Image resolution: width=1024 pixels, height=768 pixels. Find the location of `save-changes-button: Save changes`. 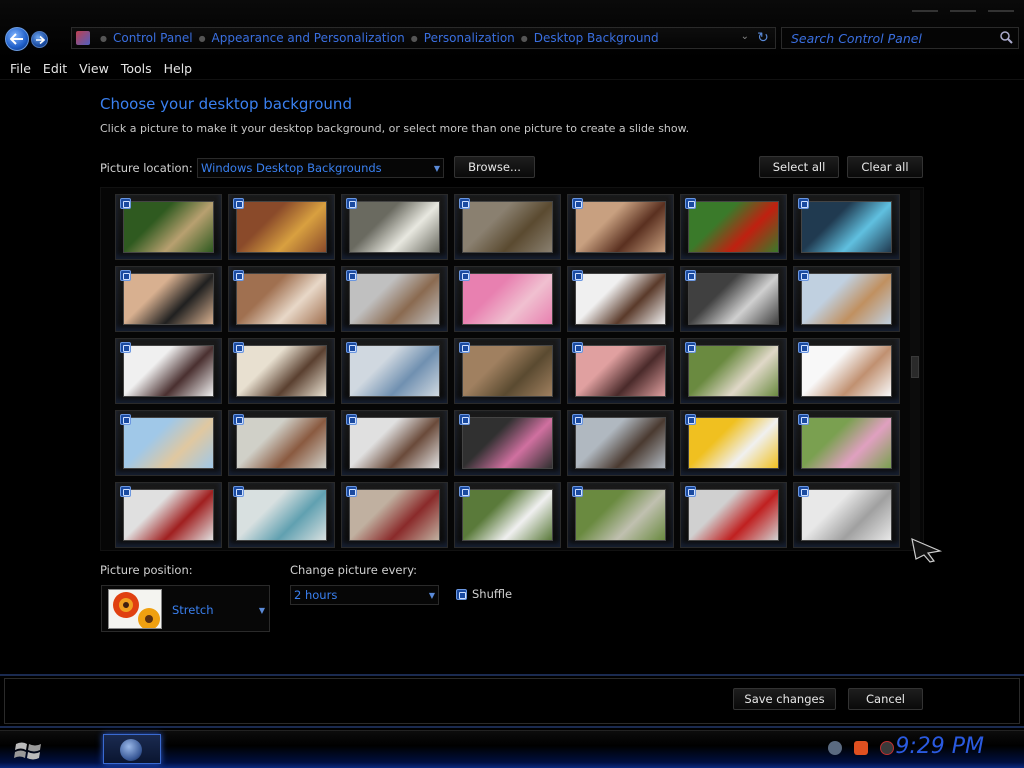

save-changes-button: Save changes is located at coordinates (784, 699).